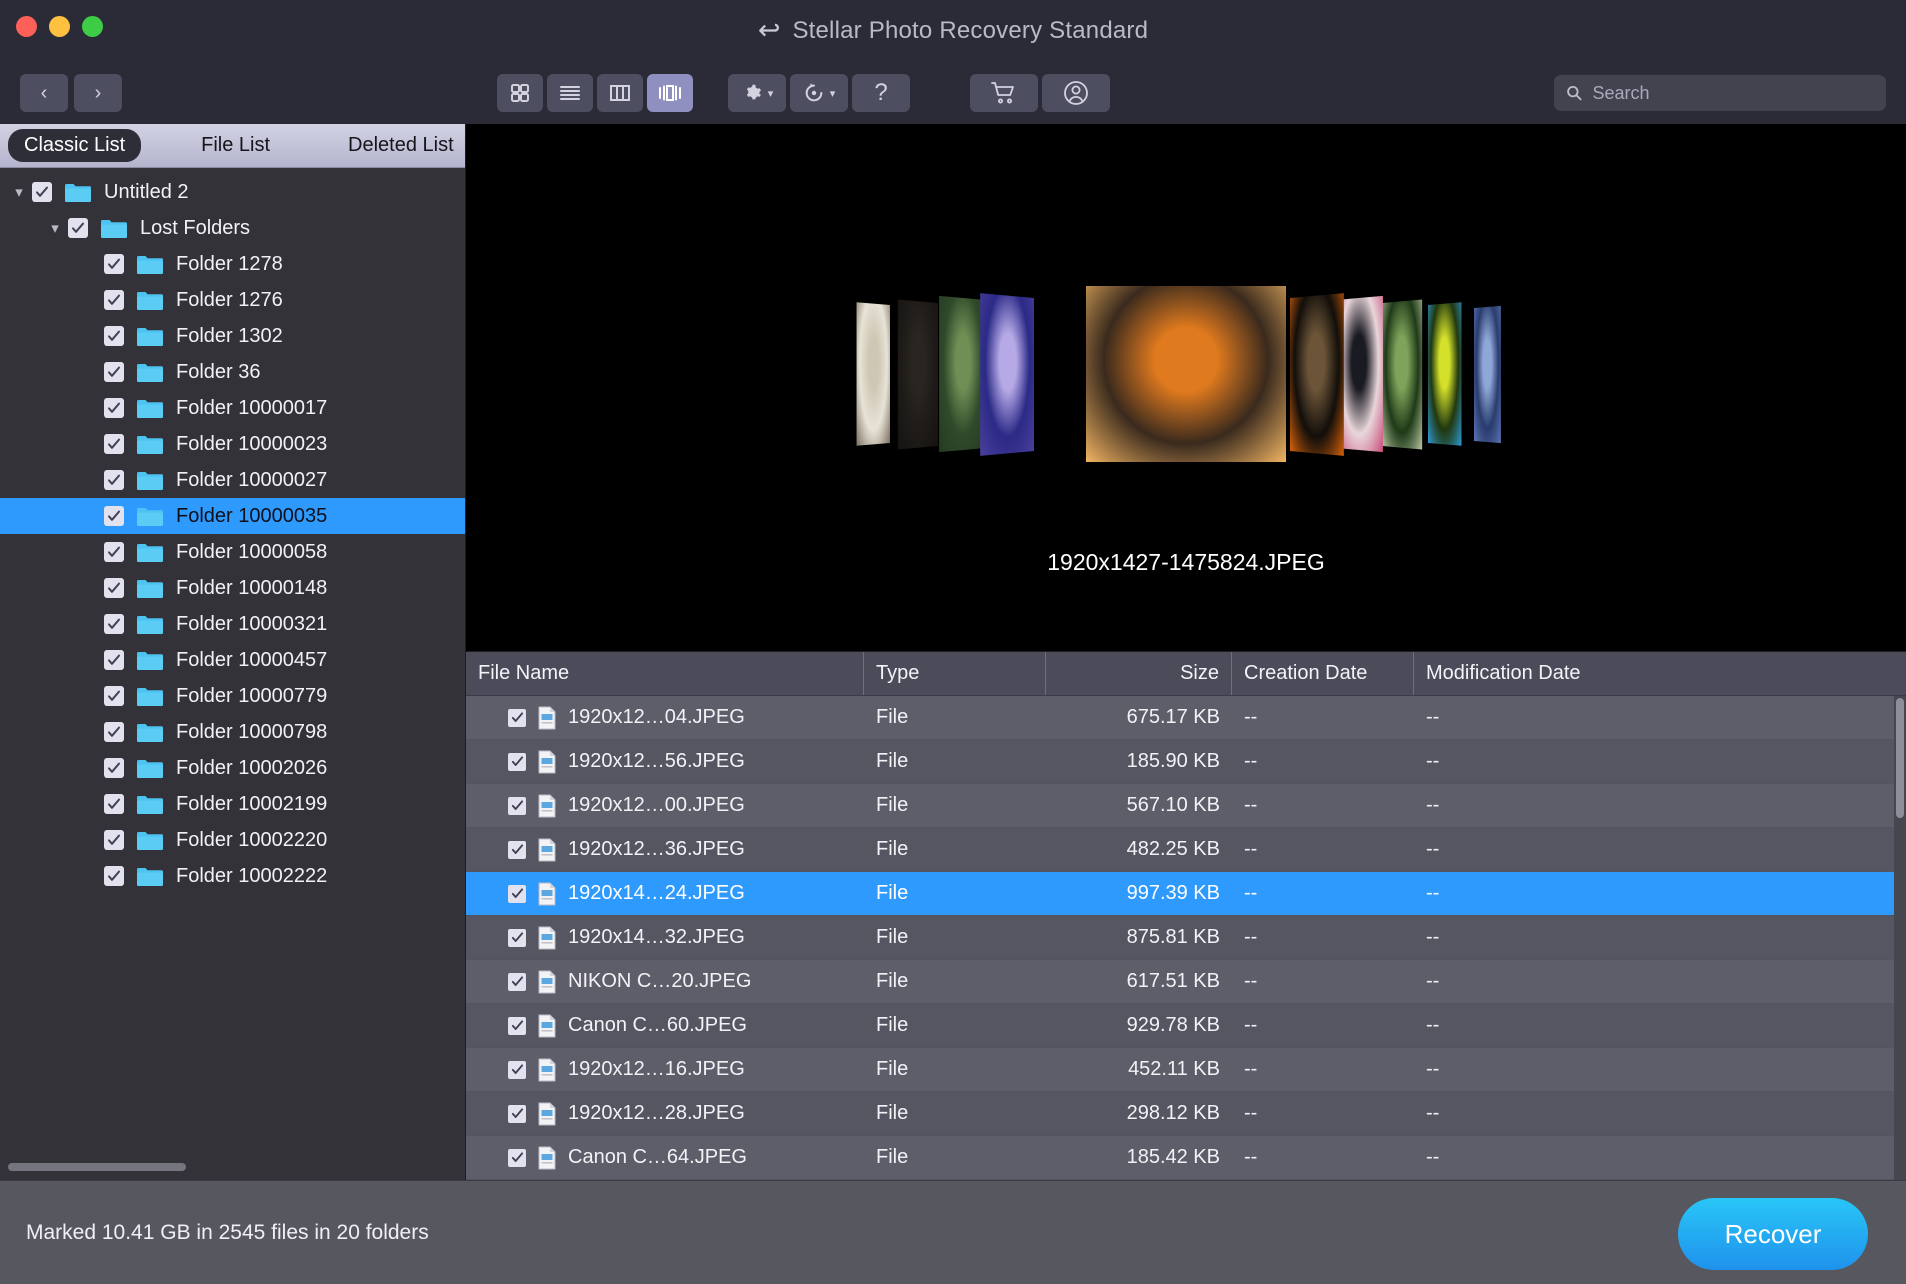 The height and width of the screenshot is (1284, 1906). Describe the element at coordinates (1186, 718) in the screenshot. I see `table-row: 1920x12…04.JPEG File 675.17 KB -- --` at that location.